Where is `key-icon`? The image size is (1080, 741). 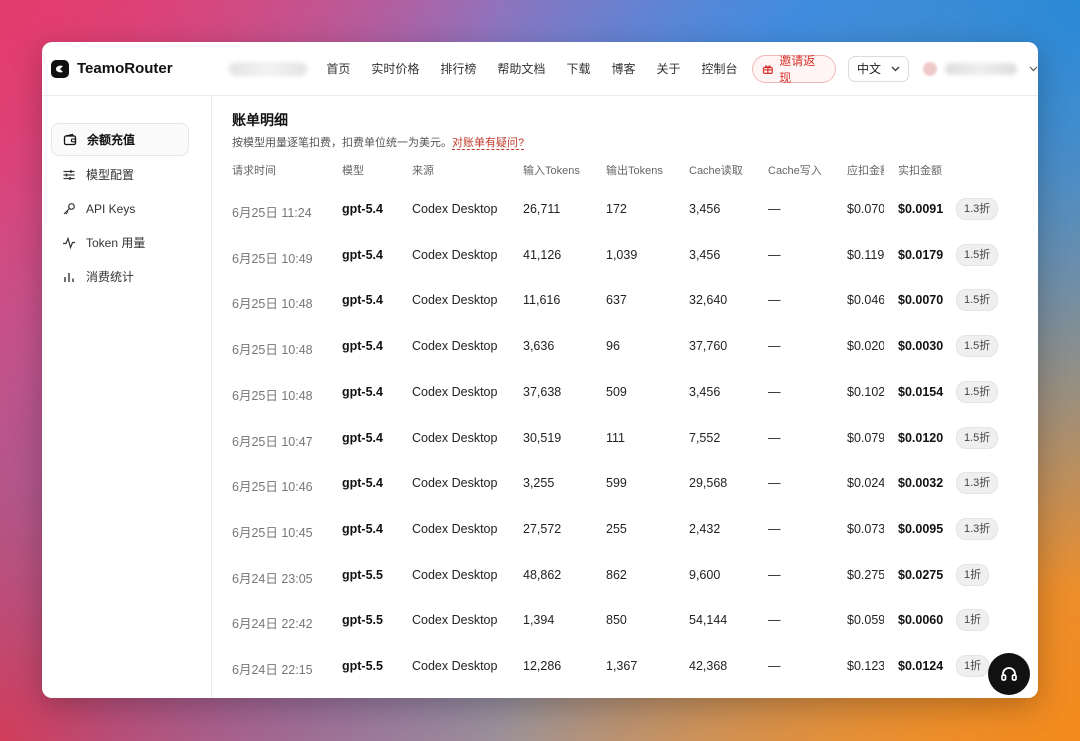
key-icon is located at coordinates (69, 209).